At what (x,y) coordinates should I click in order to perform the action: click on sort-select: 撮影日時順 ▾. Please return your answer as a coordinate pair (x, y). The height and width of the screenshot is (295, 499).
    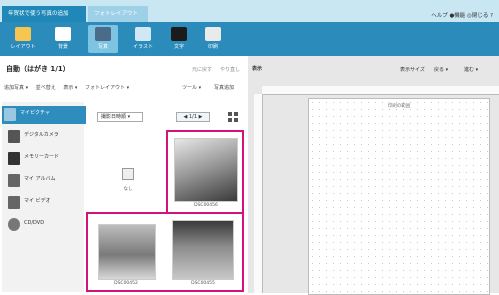
    Looking at the image, I should click on (120, 117).